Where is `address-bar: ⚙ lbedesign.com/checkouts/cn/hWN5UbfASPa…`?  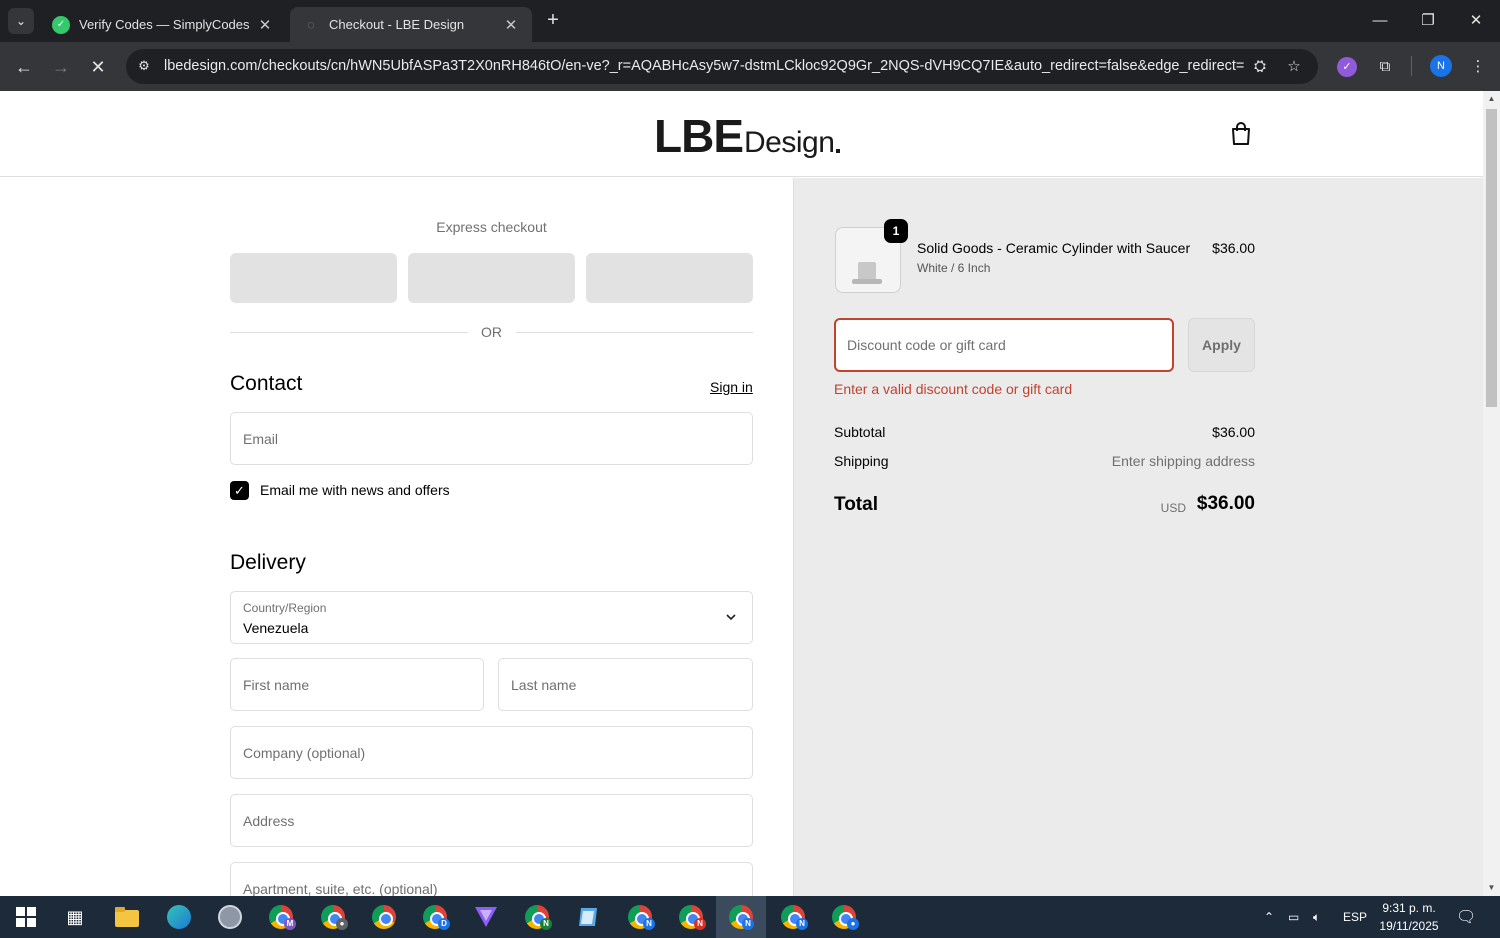
address-bar: ⚙ lbedesign.com/checkouts/cn/hWN5UbfASPa… is located at coordinates (722, 66).